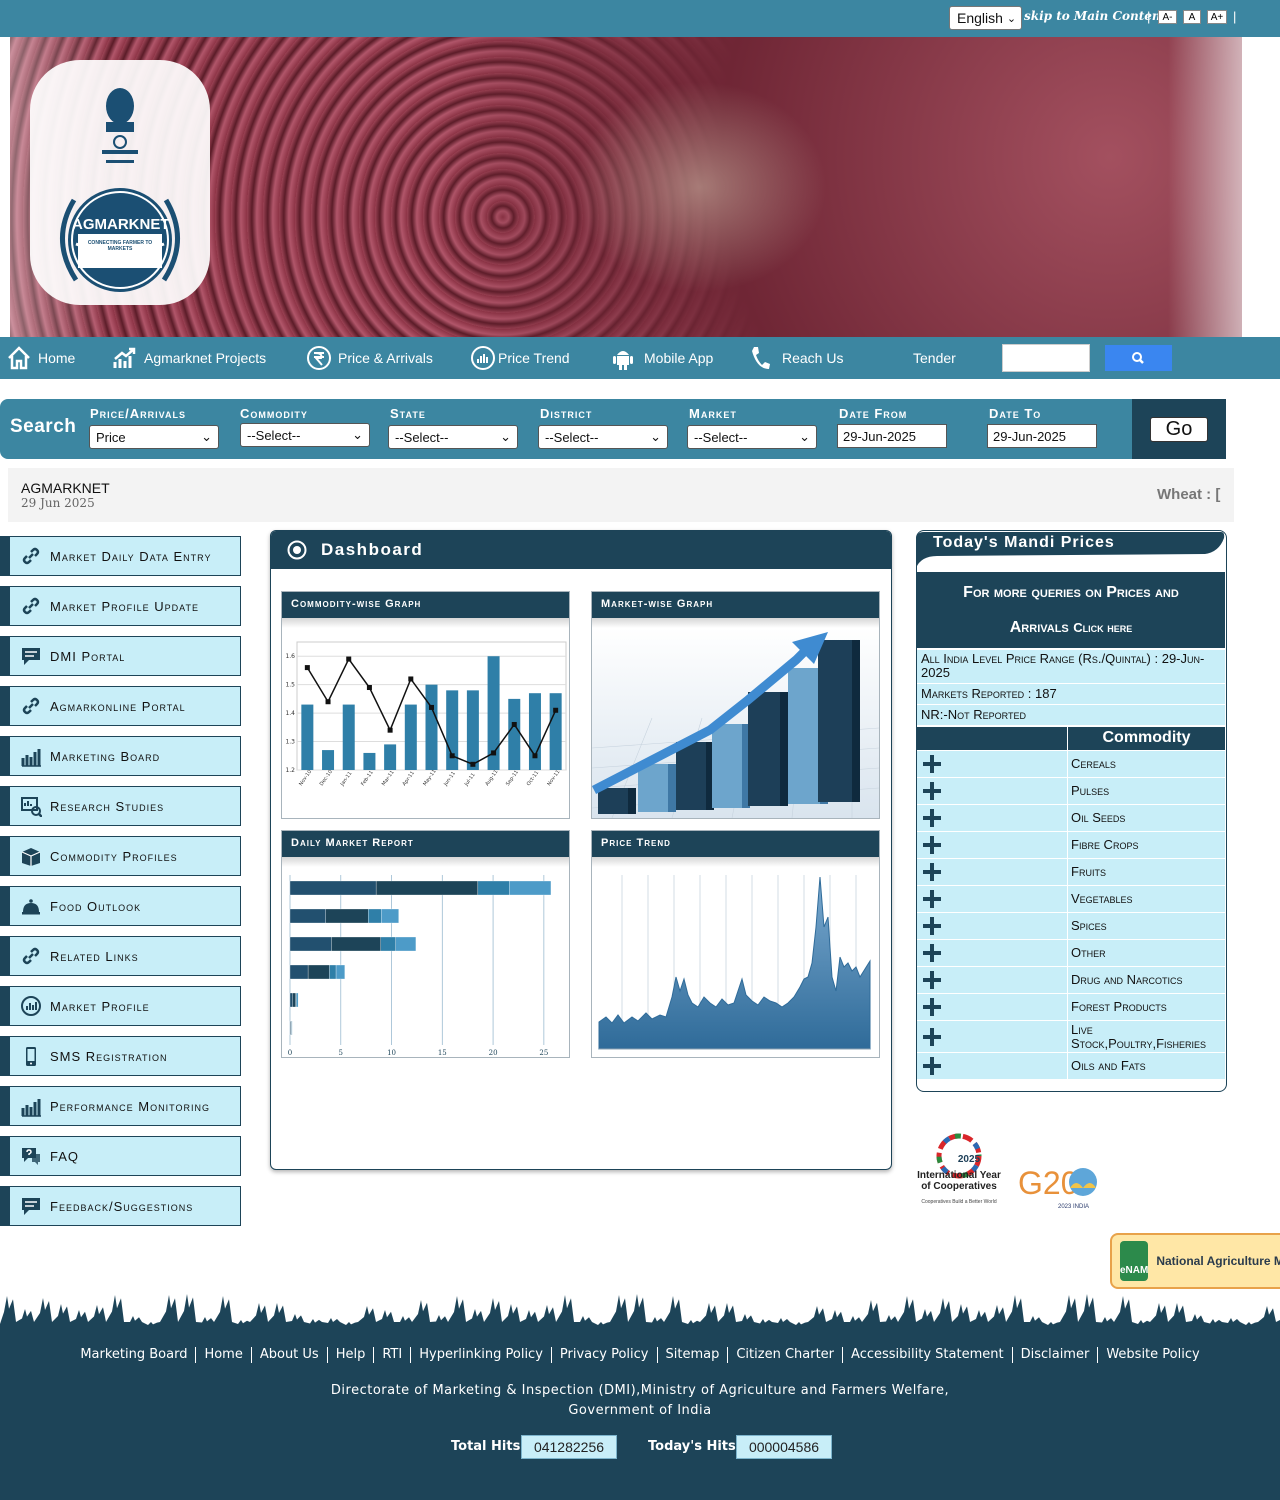 The height and width of the screenshot is (1500, 1280). I want to click on sidebar-item: DMI Portal, so click(120, 656).